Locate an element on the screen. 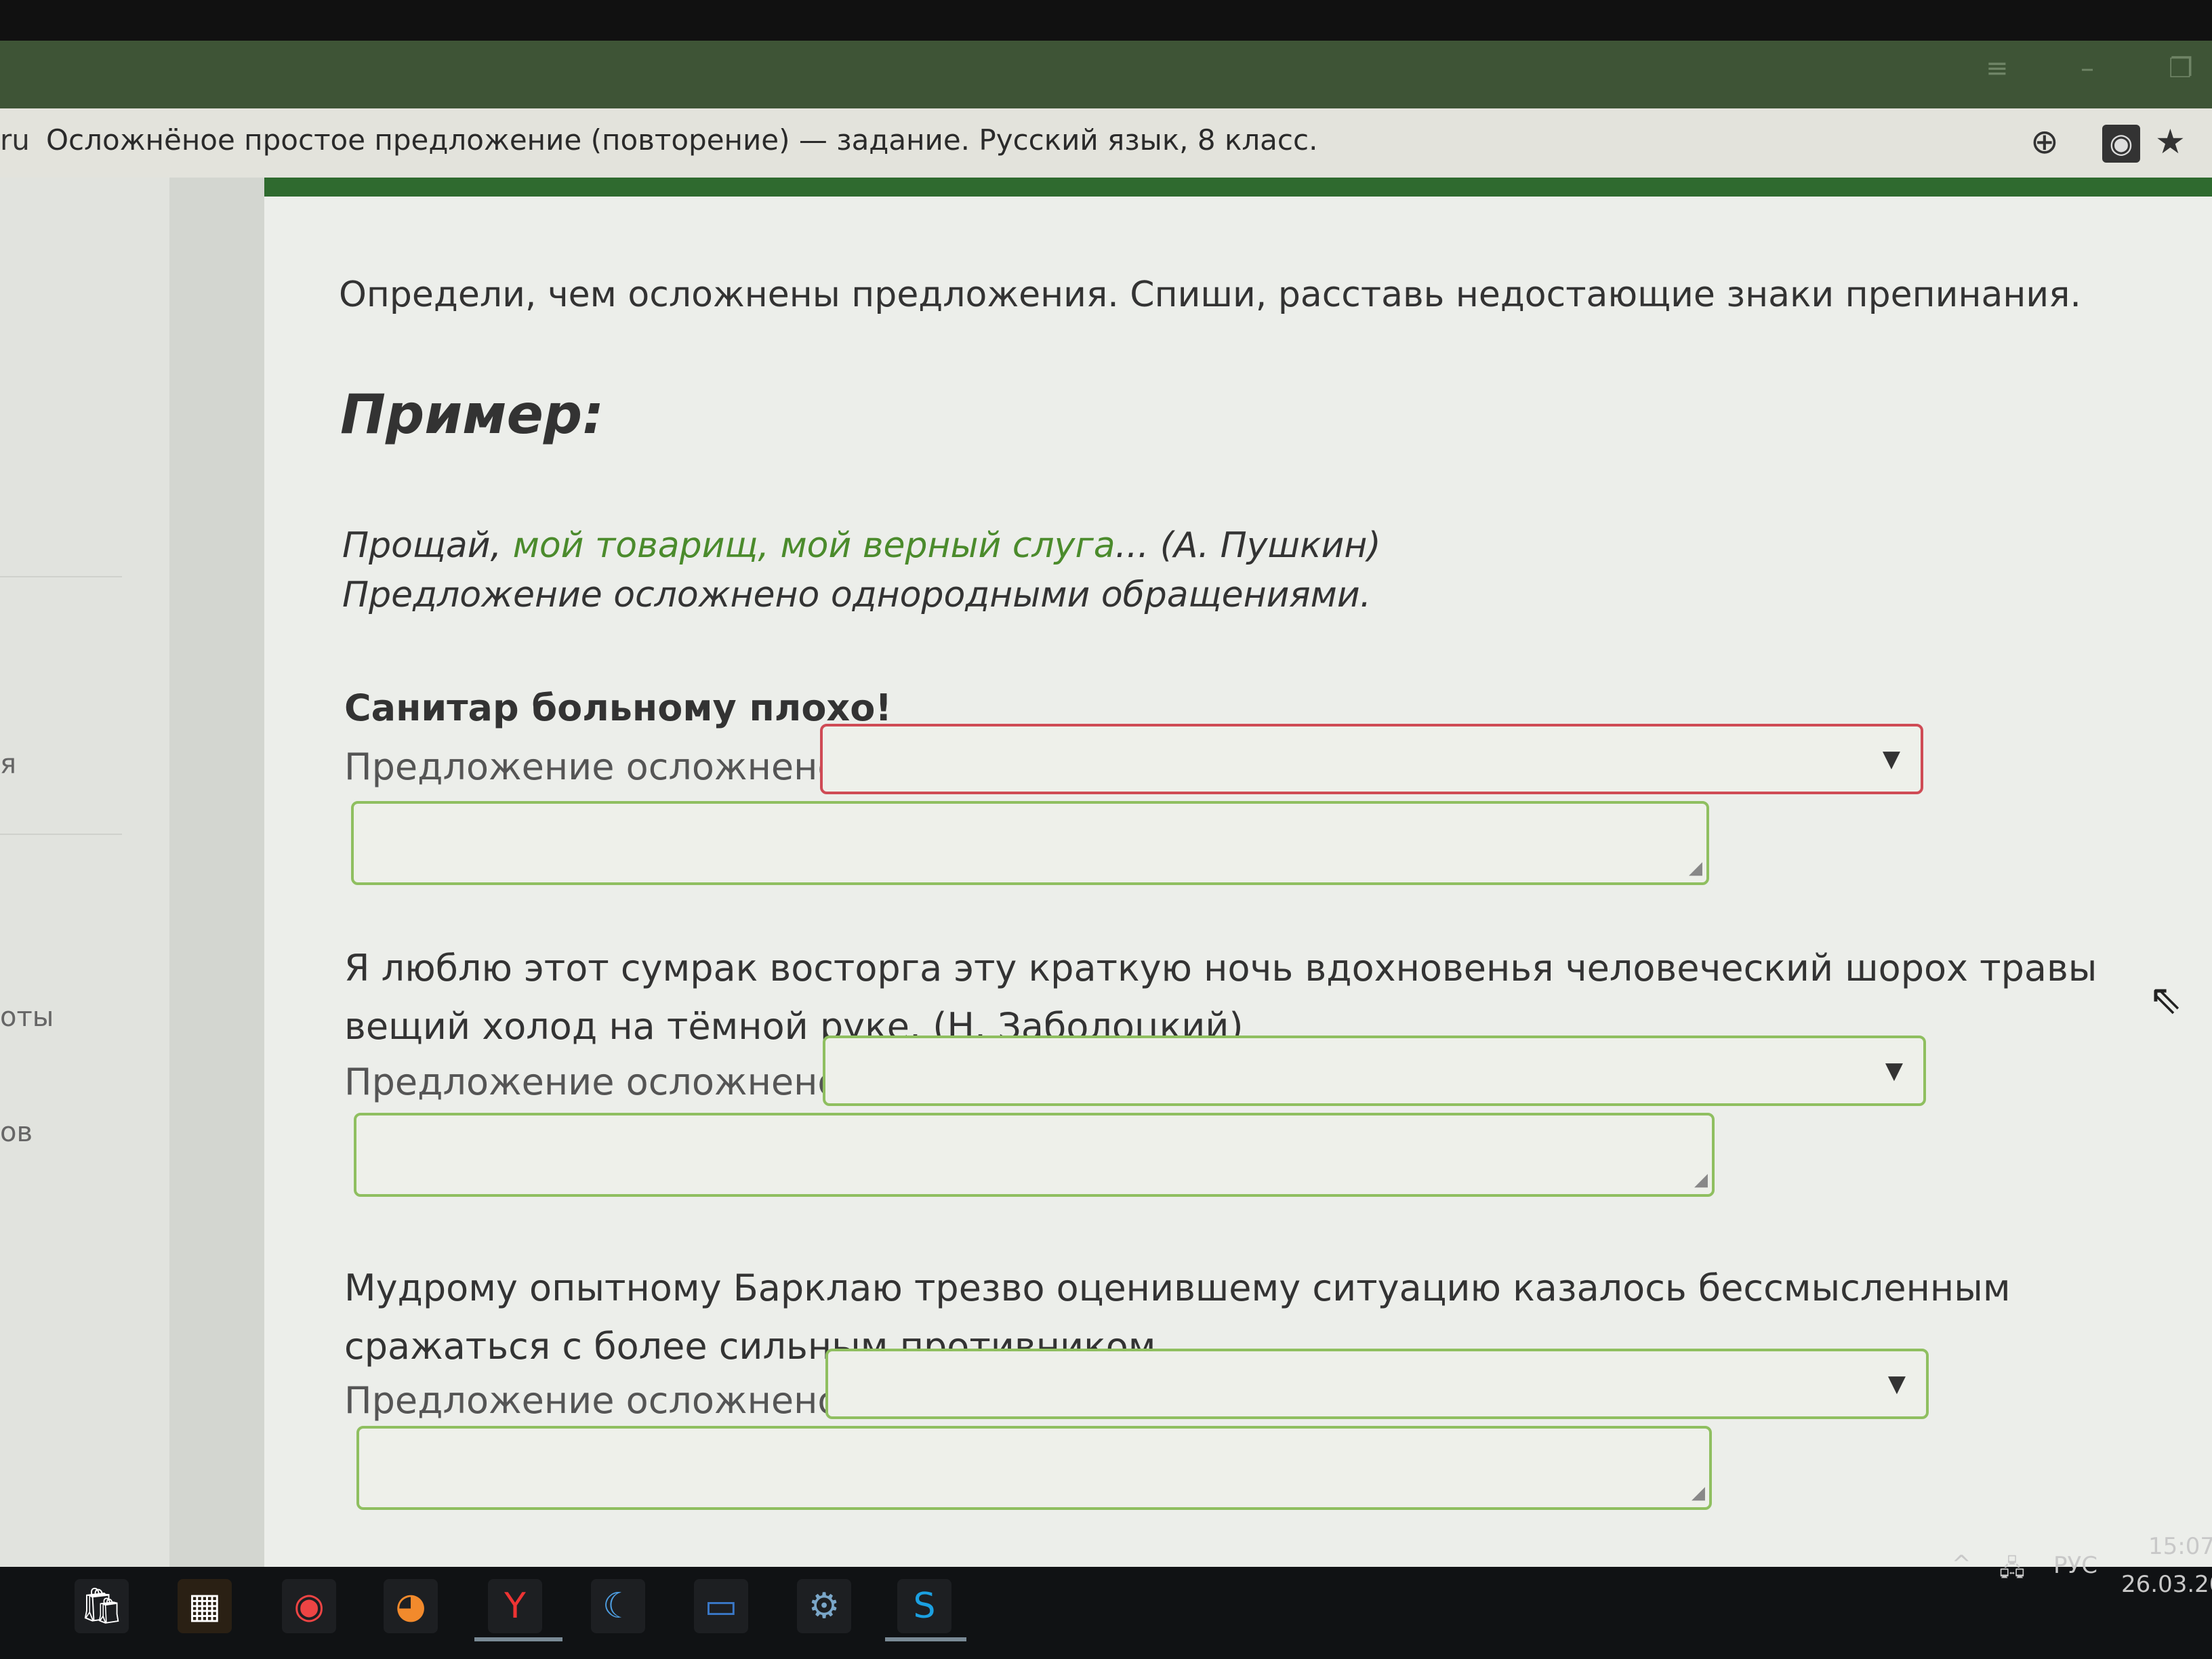 The height and width of the screenshot is (1659, 2212). zoom-icon: ⊕ is located at coordinates (2044, 141).